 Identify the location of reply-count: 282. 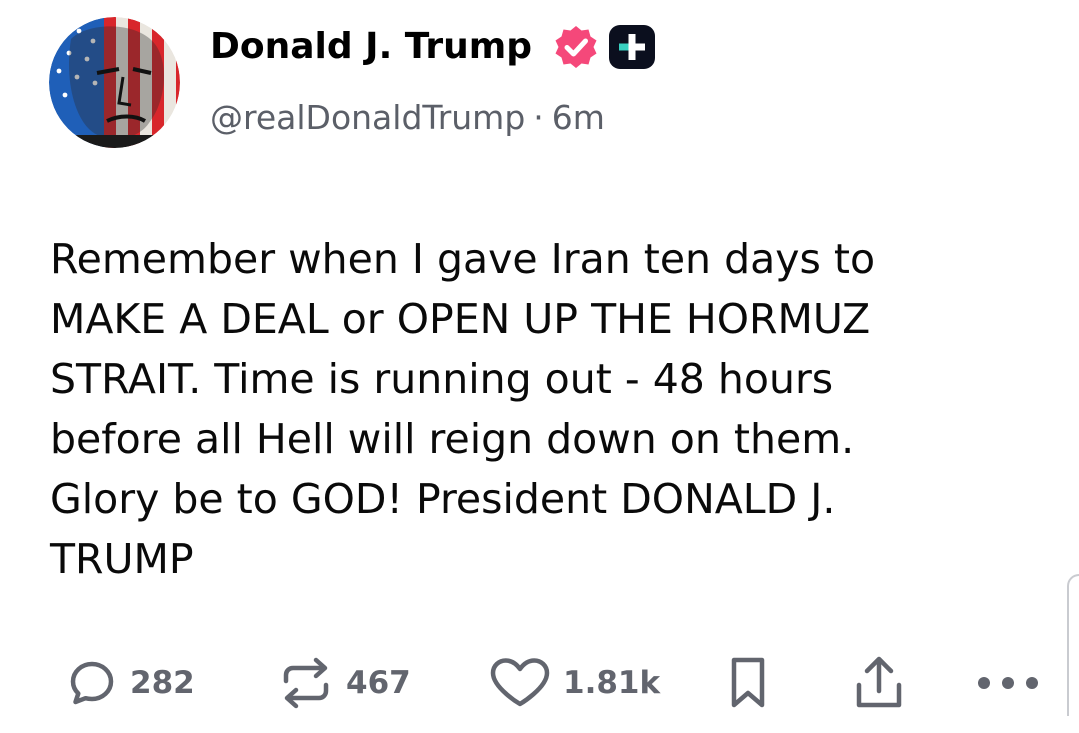
(162, 683).